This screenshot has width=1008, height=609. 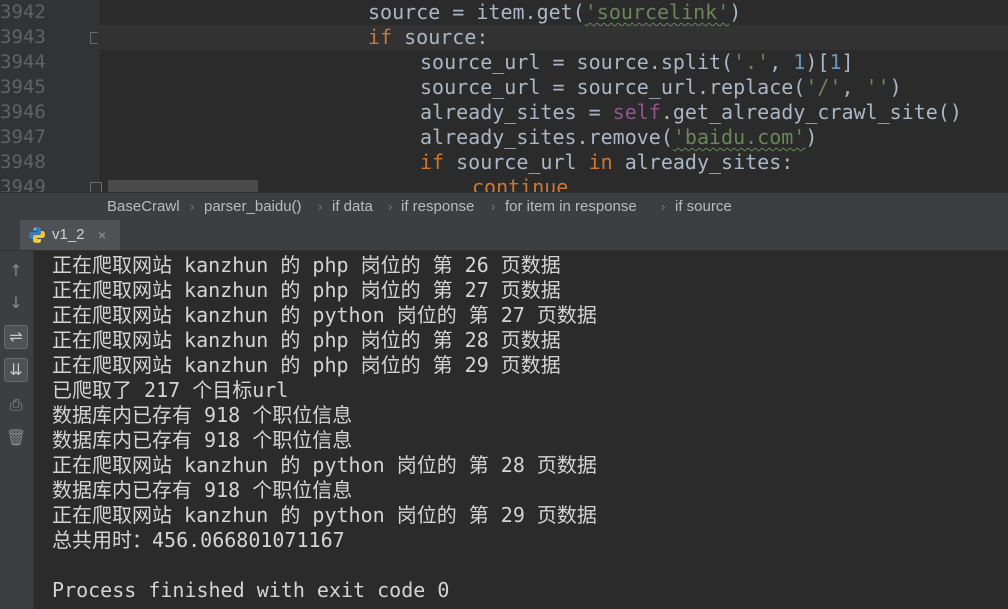 I want to click on code-line: if source_url in already_sites:, so click(x=606, y=162).